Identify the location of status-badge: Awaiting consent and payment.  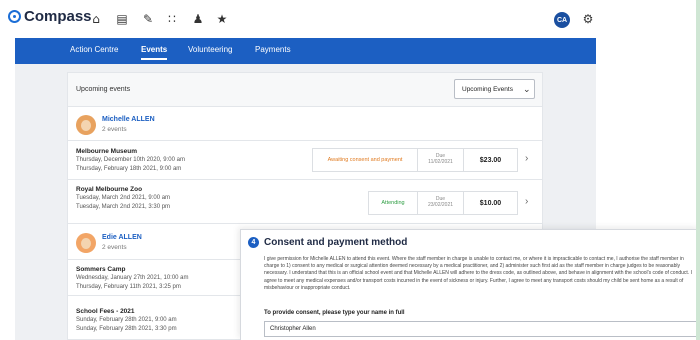
(365, 160).